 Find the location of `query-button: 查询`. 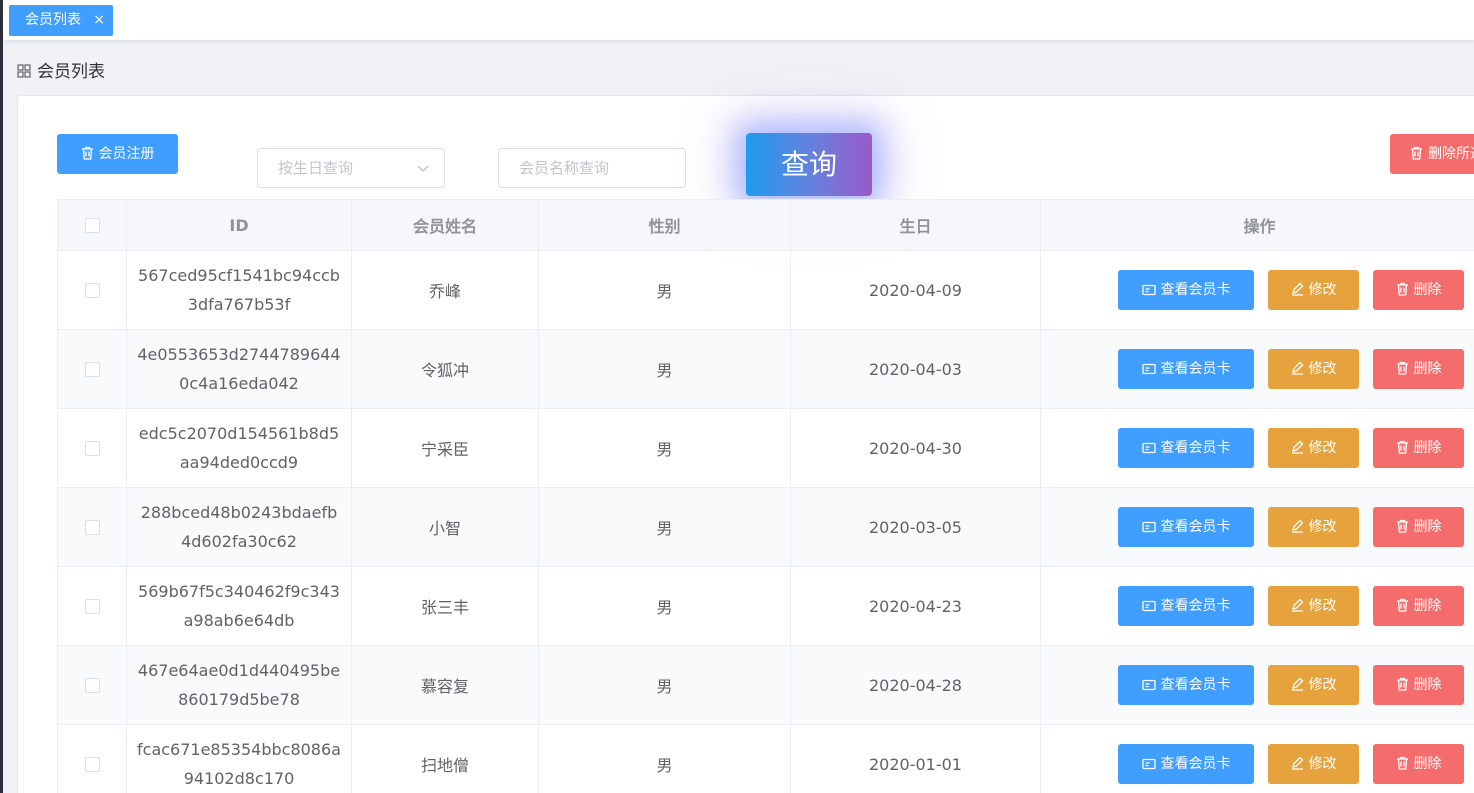

query-button: 查询 is located at coordinates (809, 164).